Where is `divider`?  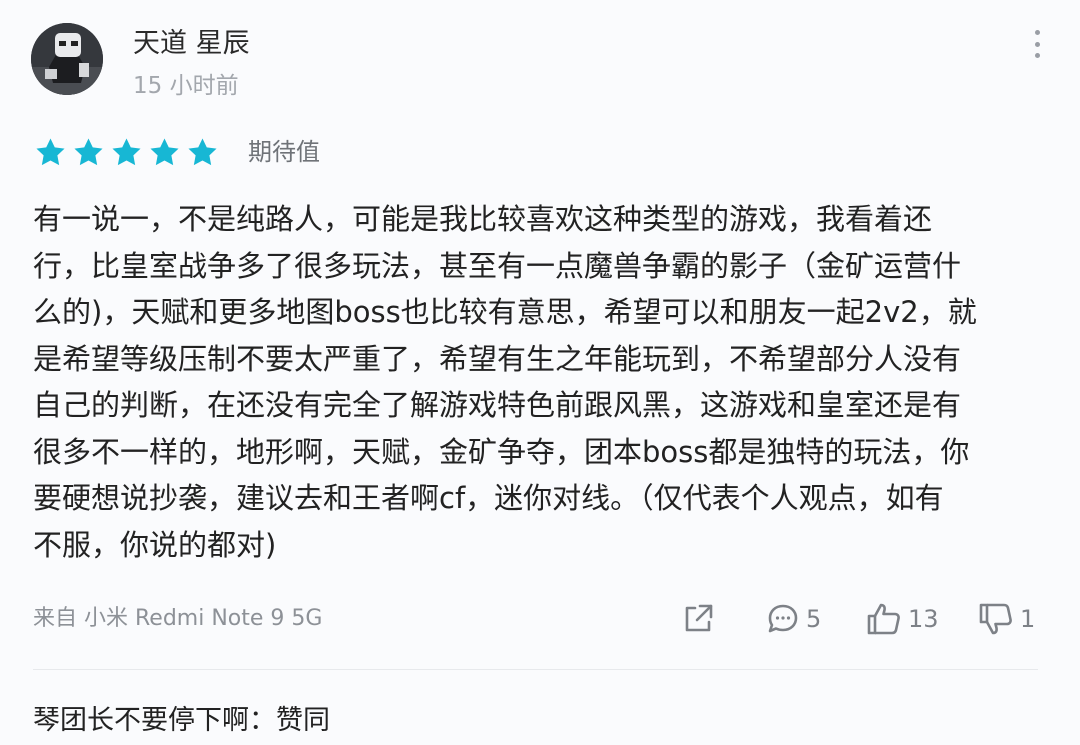
divider is located at coordinates (535, 669).